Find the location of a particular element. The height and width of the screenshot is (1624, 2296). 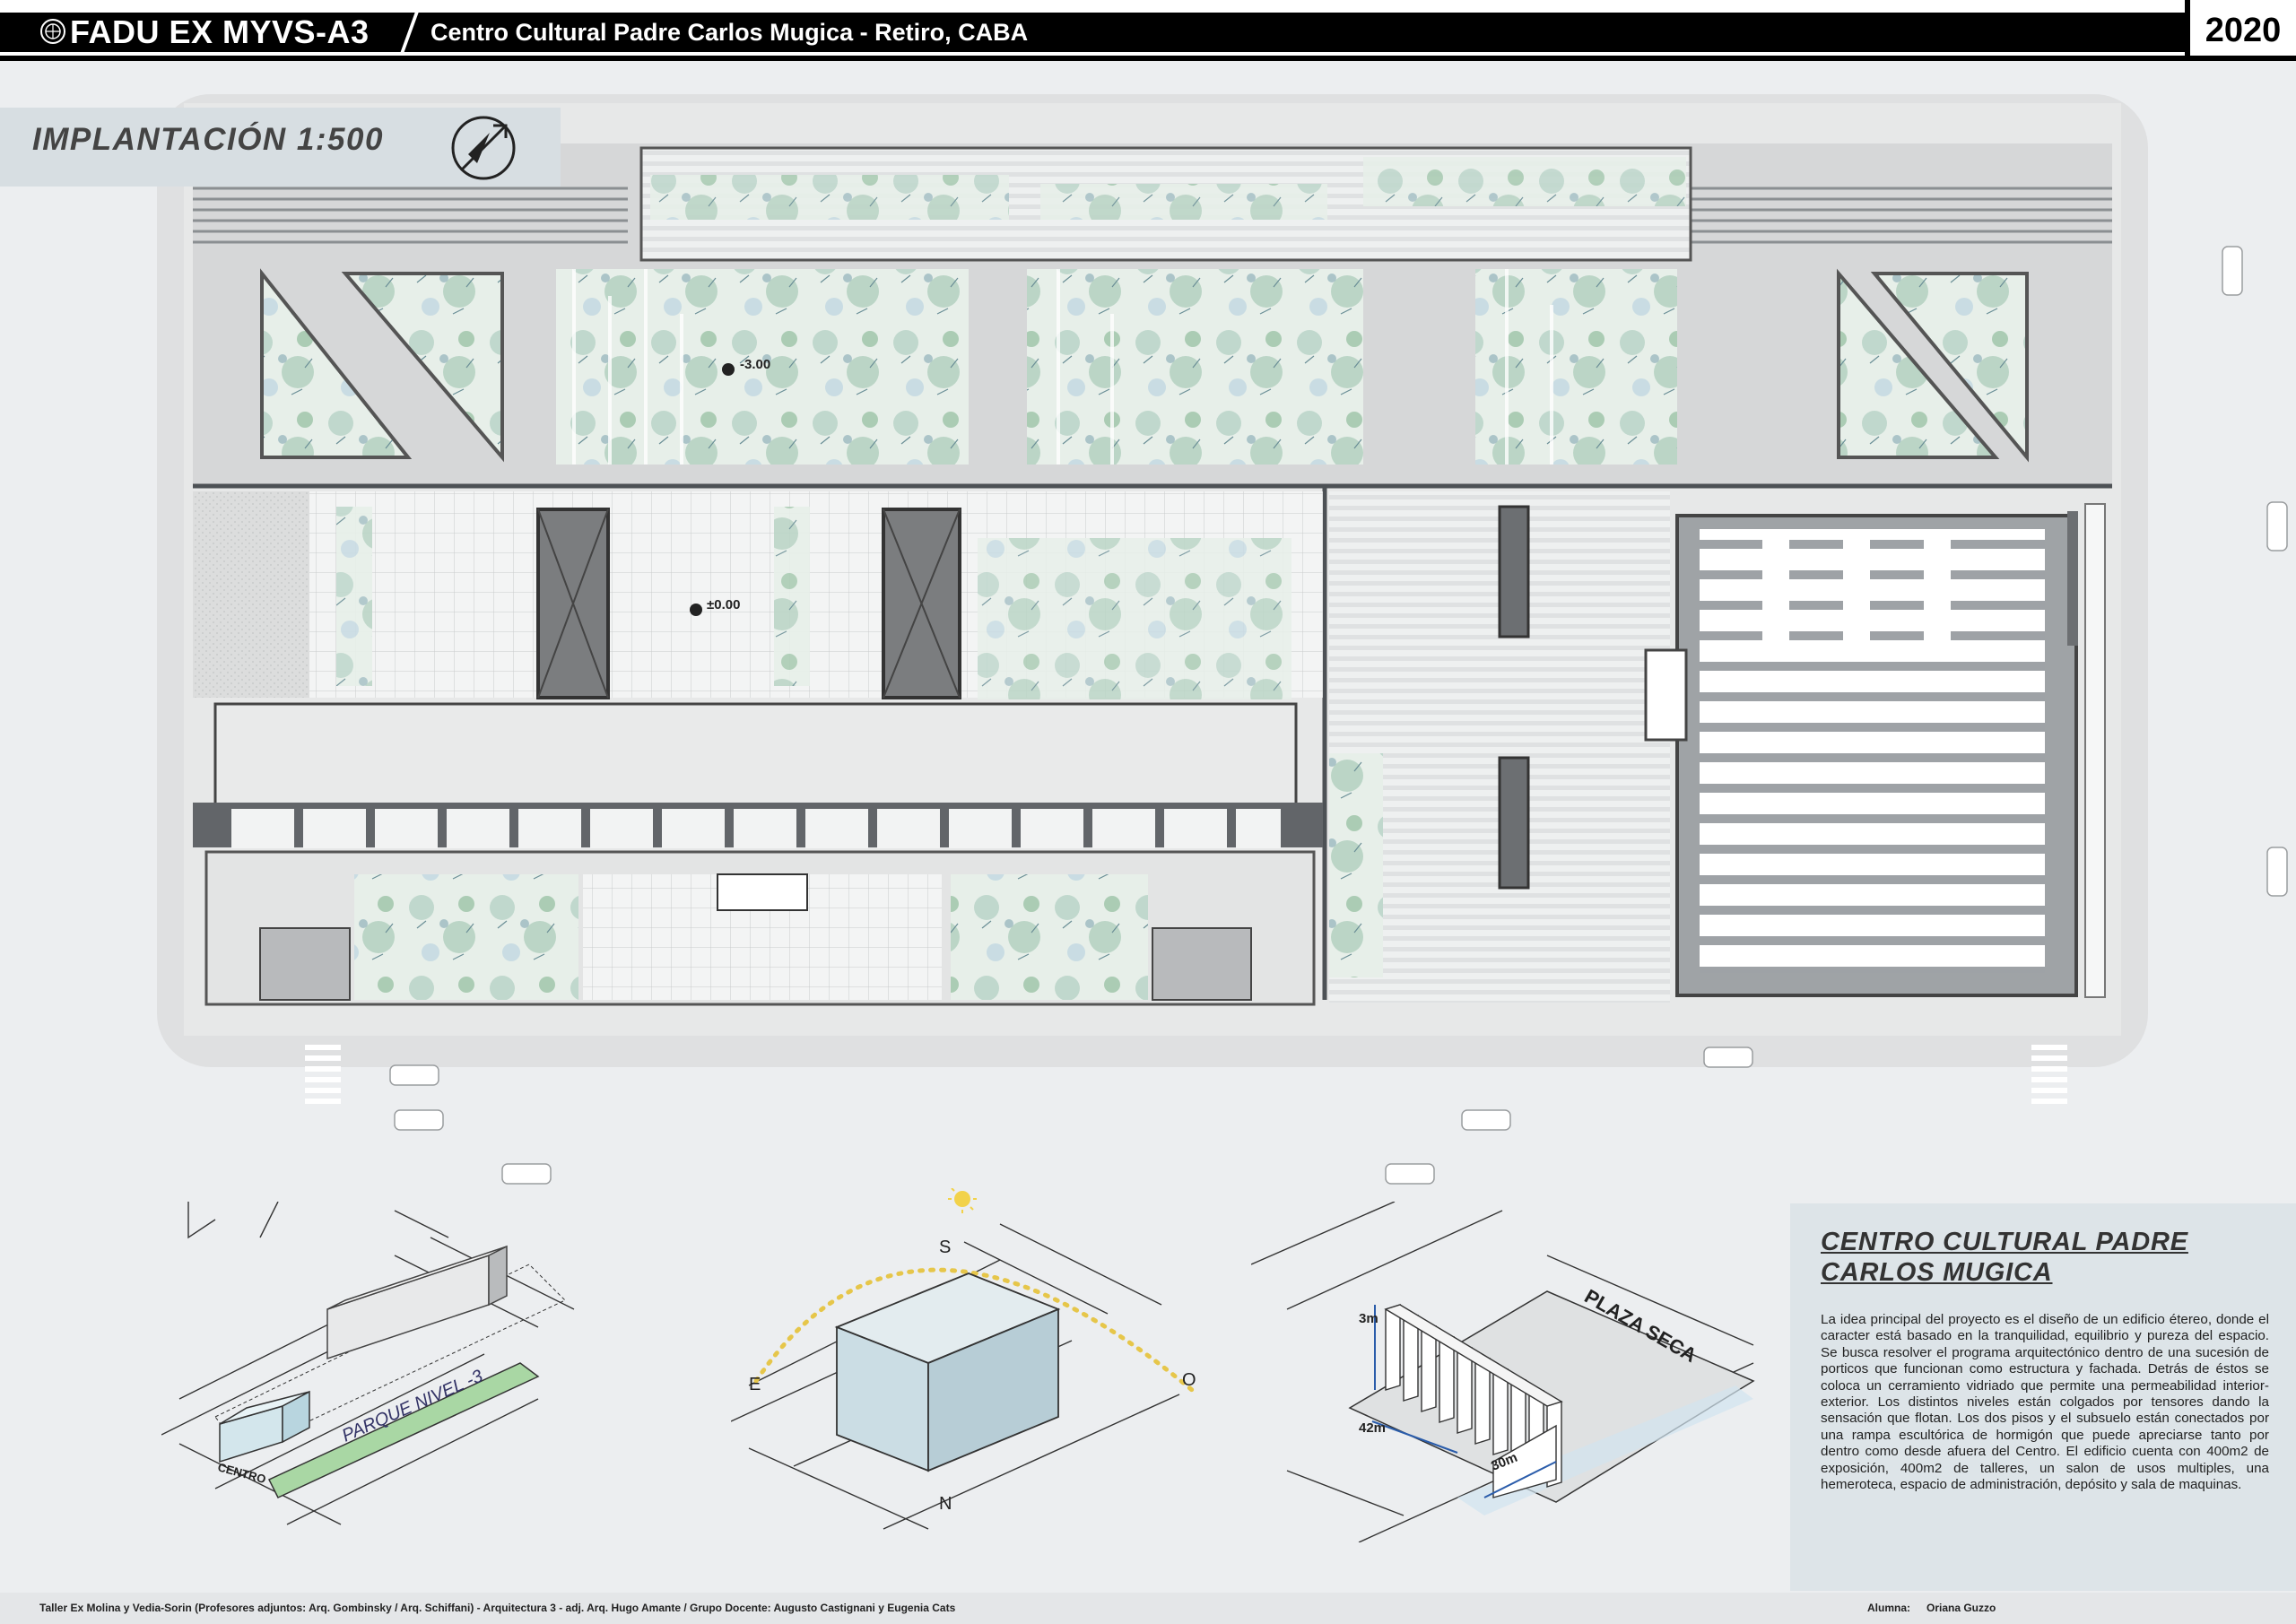

sun-label-n: N is located at coordinates (945, 1504).